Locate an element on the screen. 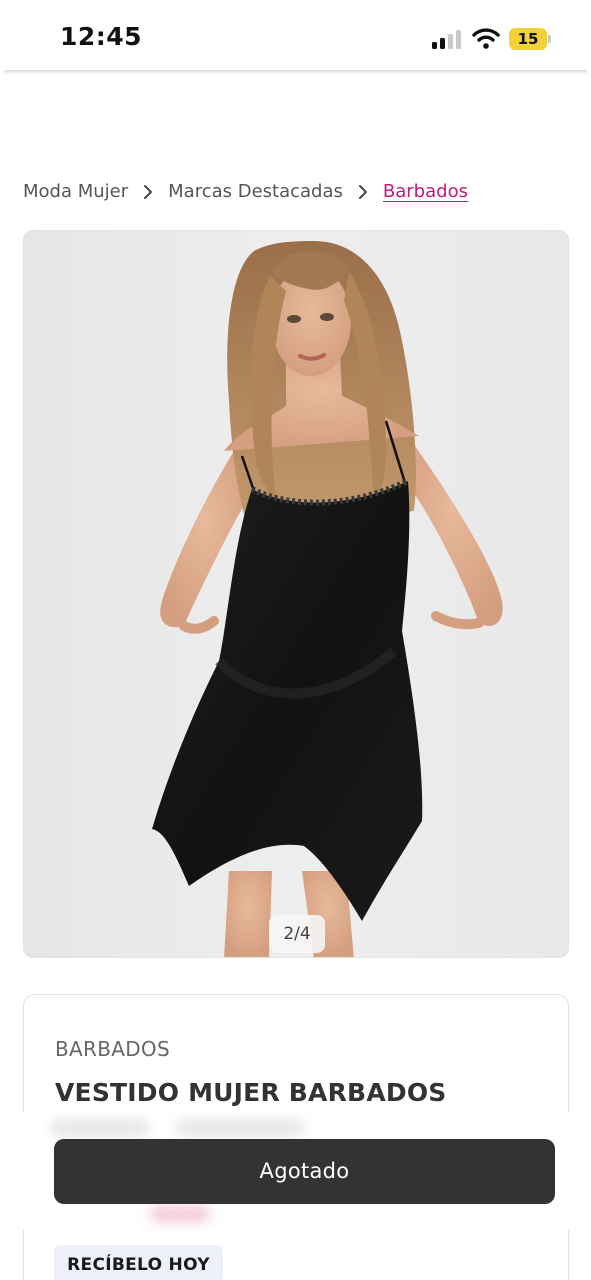 The height and width of the screenshot is (1280, 591). breadcrumb: Moda Mujer Marcas Destacadas Barbados is located at coordinates (245, 191).